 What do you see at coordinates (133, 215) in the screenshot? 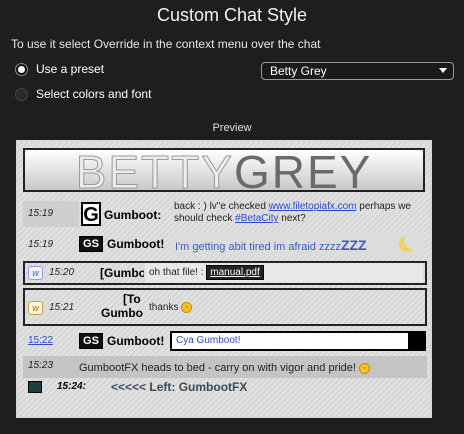
I see `username: Gumboot:` at bounding box center [133, 215].